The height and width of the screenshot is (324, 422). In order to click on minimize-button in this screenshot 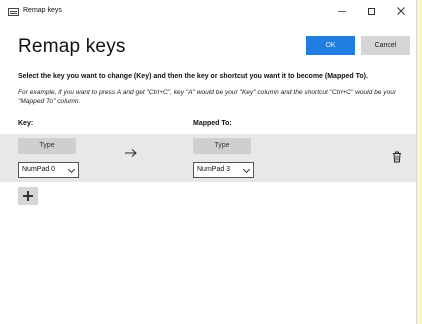, I will do `click(342, 12)`.